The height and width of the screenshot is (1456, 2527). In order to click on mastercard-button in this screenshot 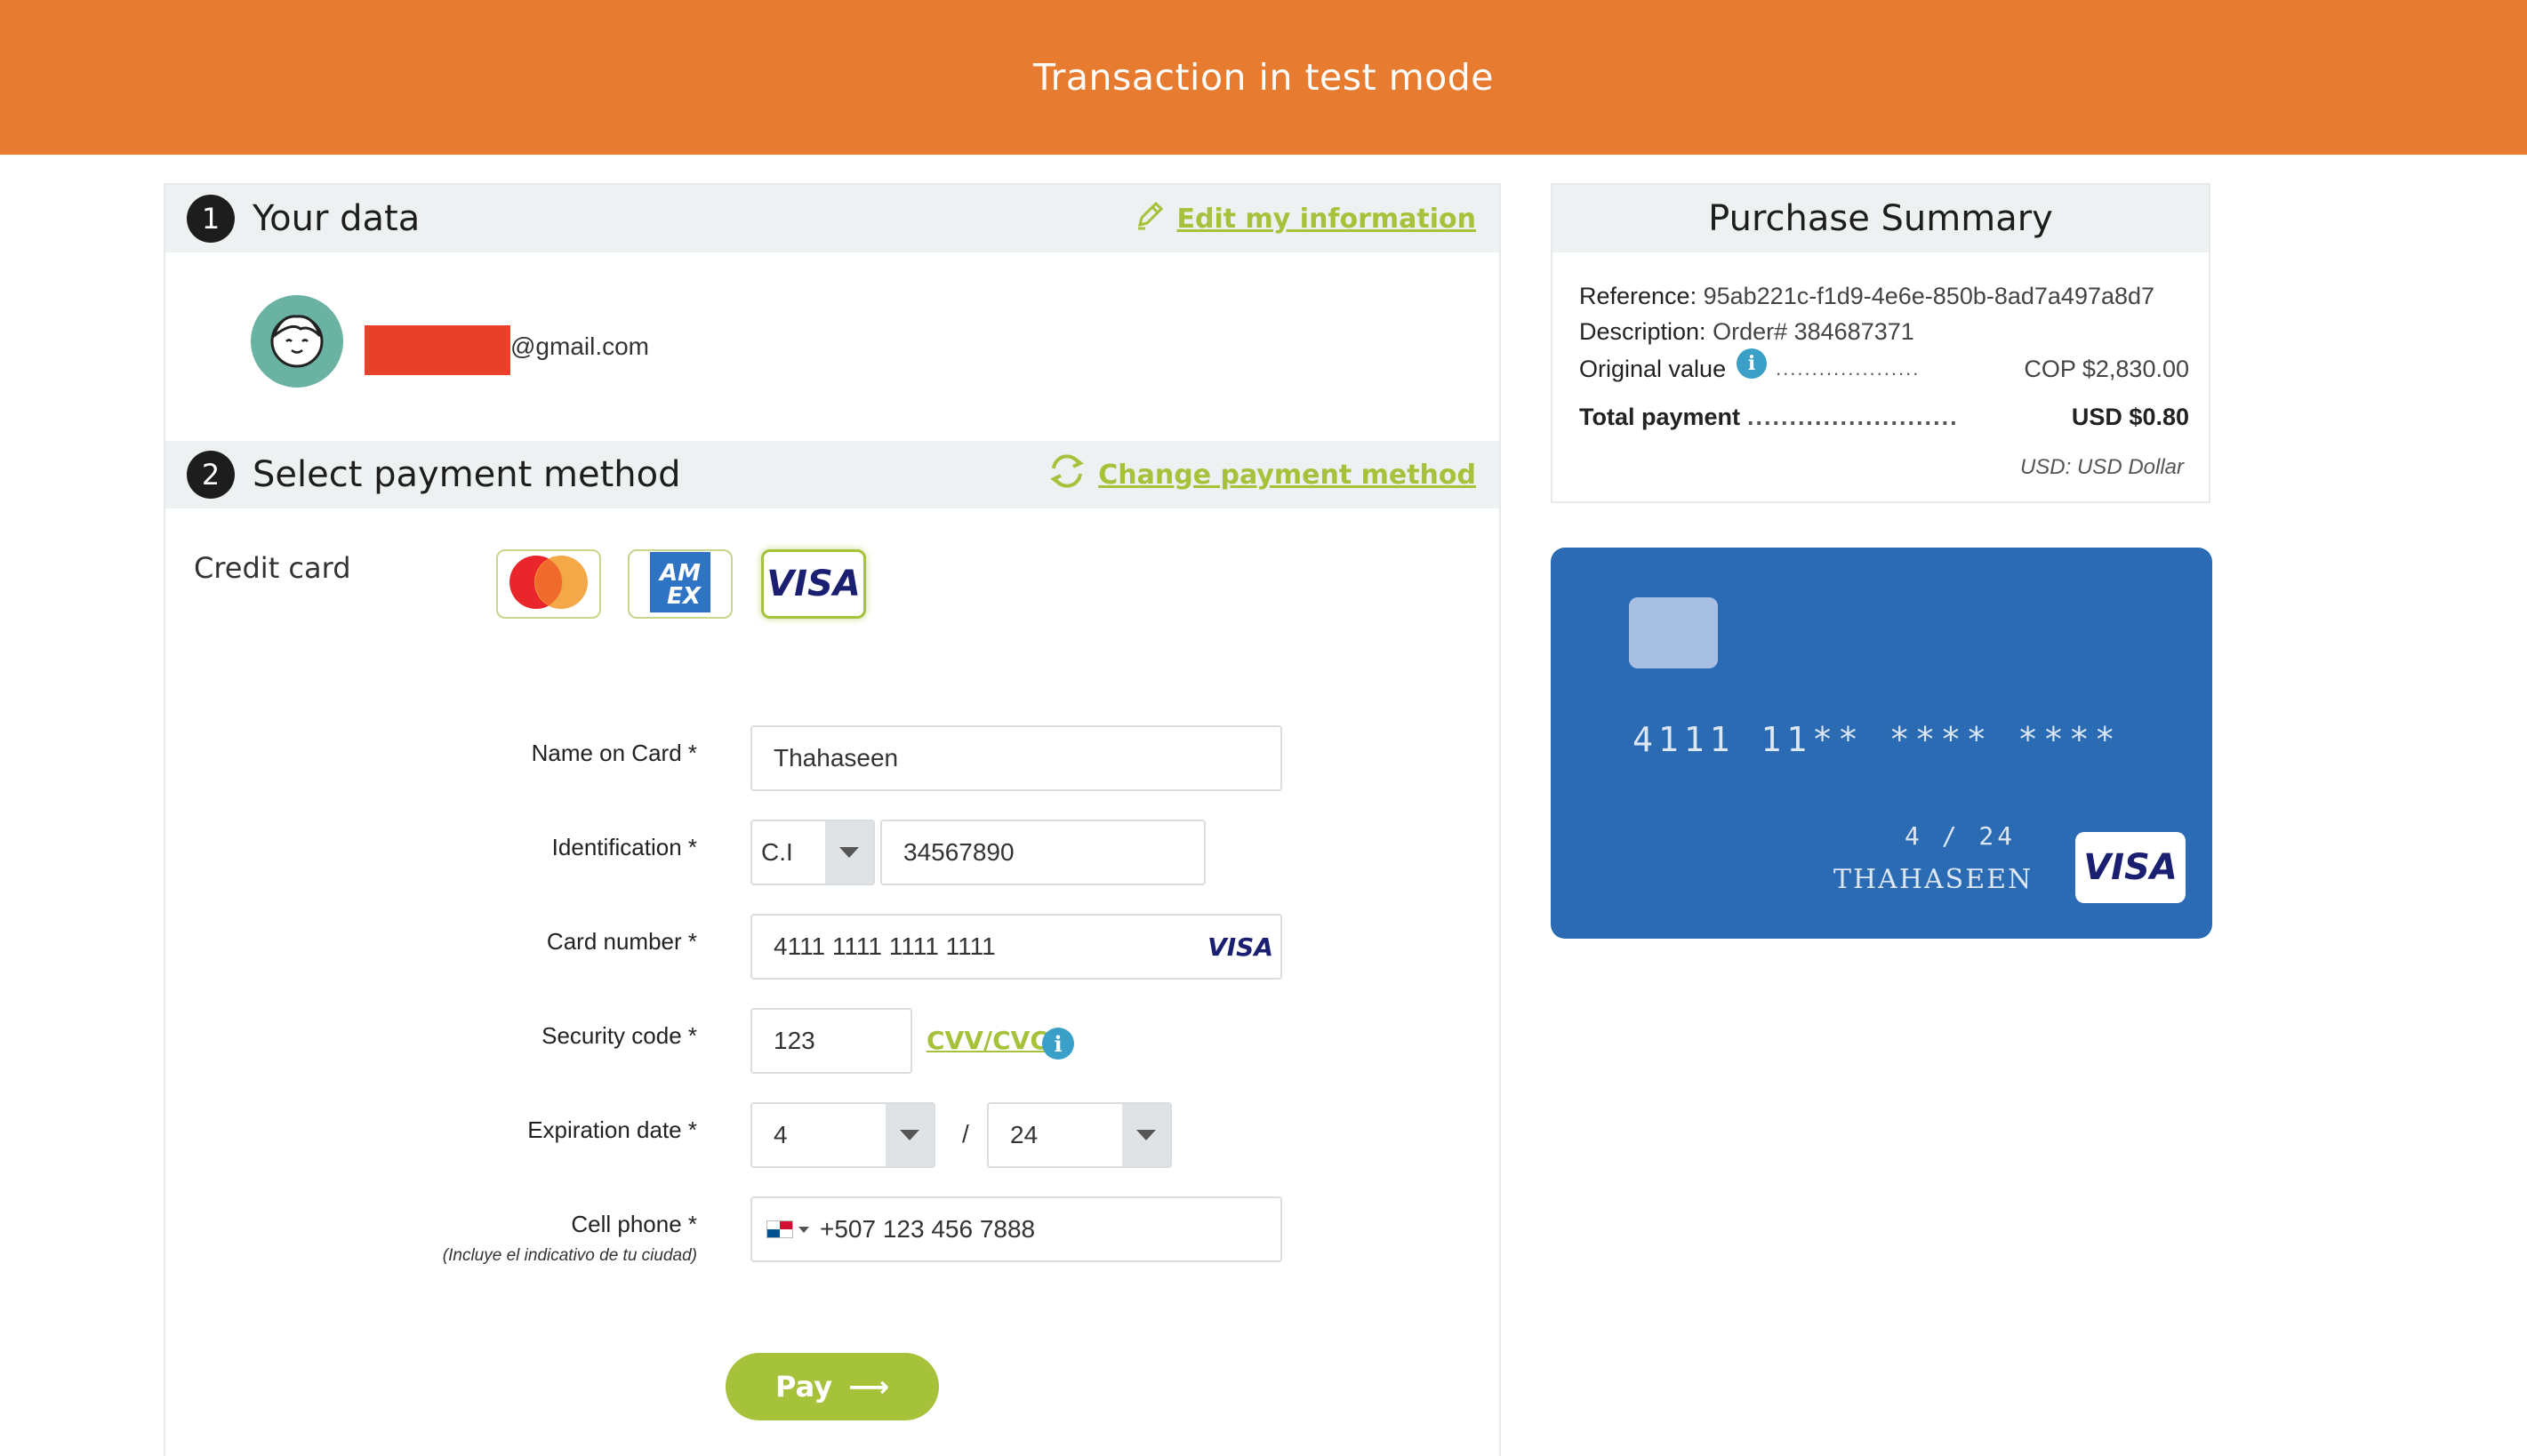, I will do `click(548, 584)`.